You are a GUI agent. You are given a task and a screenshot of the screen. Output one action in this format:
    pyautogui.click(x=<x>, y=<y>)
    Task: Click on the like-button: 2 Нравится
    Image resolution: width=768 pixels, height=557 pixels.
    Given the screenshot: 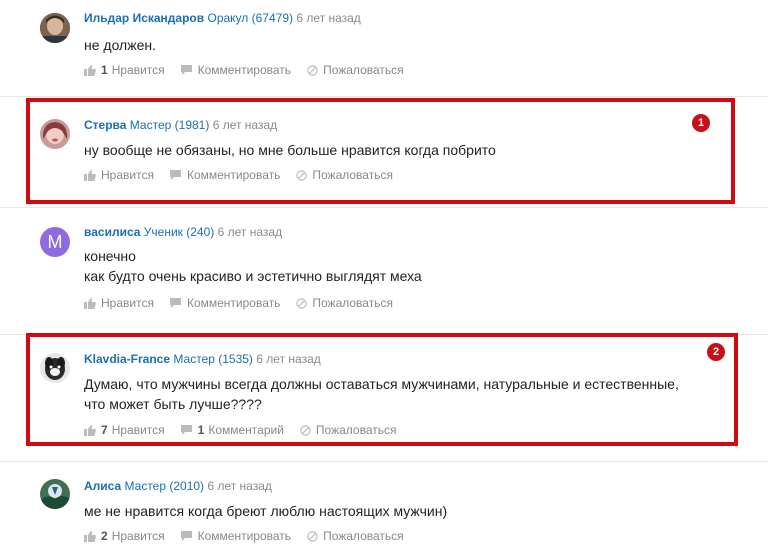 What is the action you would take?
    pyautogui.click(x=124, y=536)
    